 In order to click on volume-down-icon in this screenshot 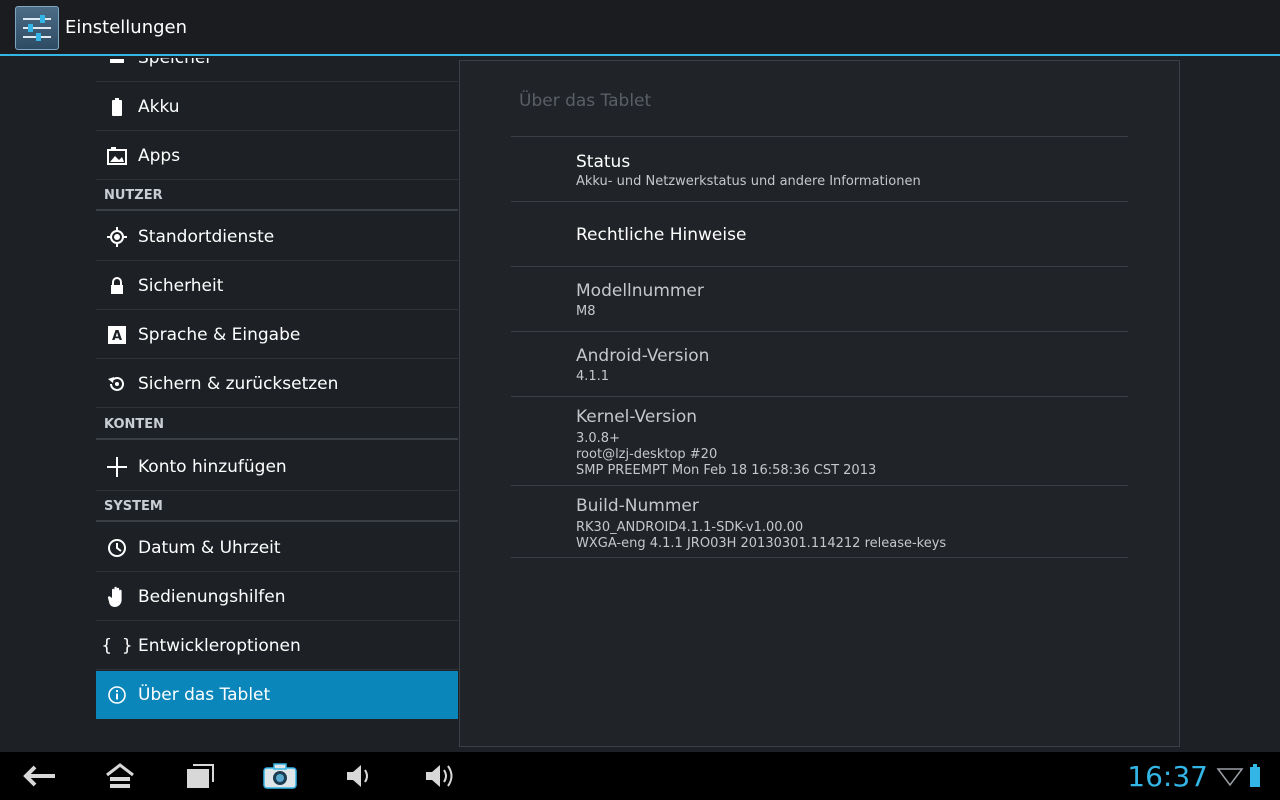, I will do `click(357, 776)`.